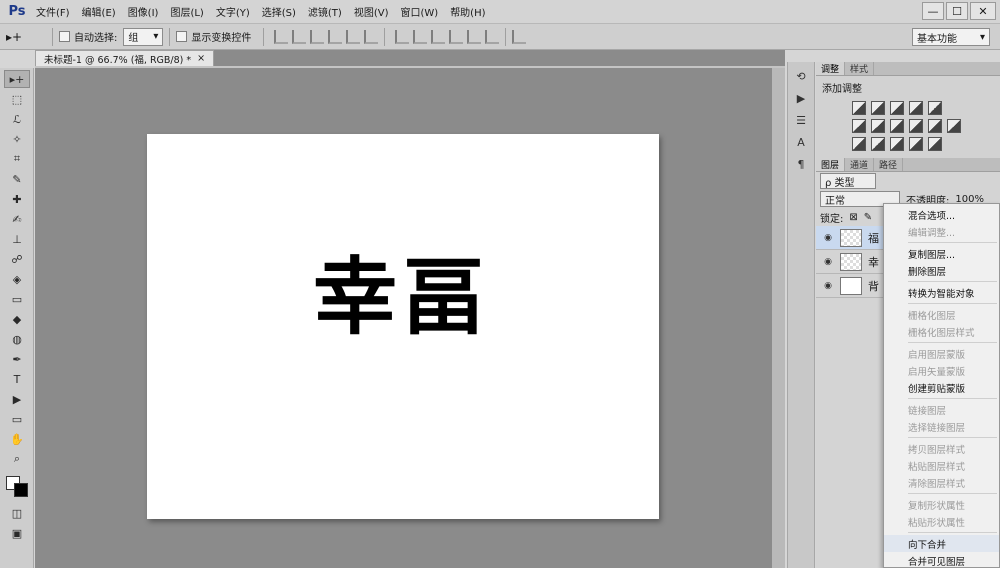 The image size is (1000, 568). What do you see at coordinates (860, 164) in the screenshot?
I see `tab-channels: 通道` at bounding box center [860, 164].